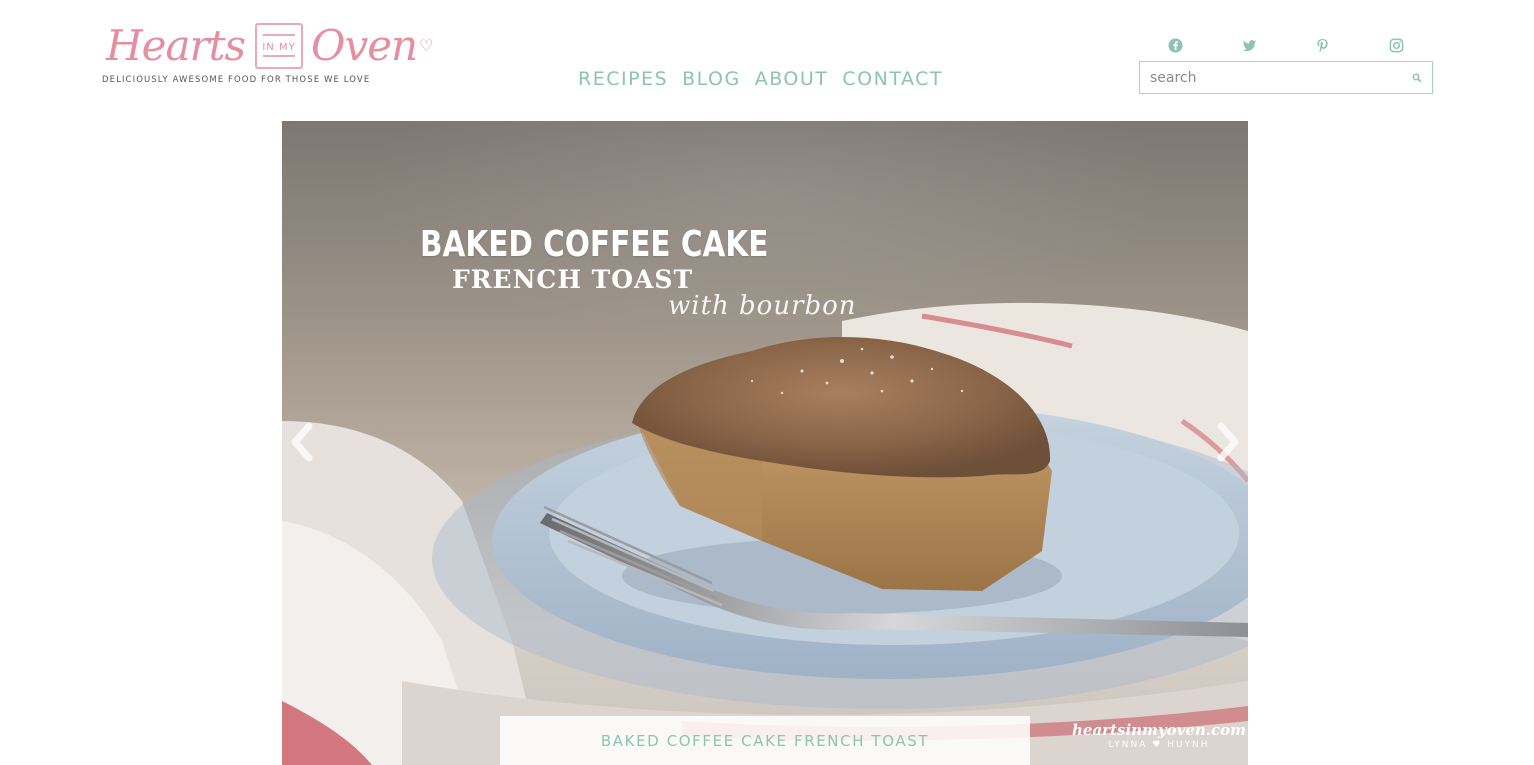  I want to click on nav-recipes: RECIPES, so click(623, 79).